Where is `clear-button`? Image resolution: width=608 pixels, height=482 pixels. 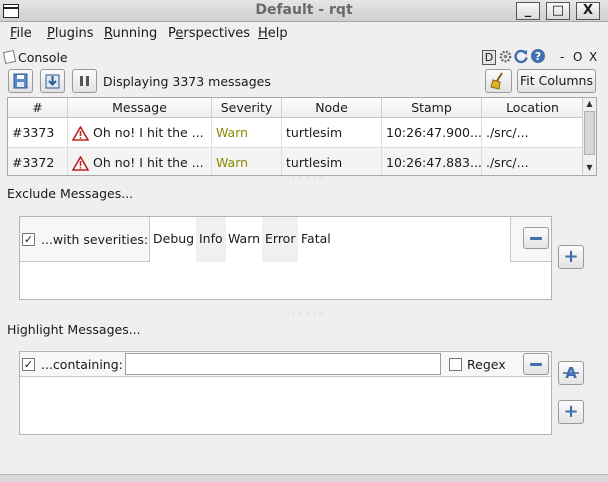 clear-button is located at coordinates (498, 81).